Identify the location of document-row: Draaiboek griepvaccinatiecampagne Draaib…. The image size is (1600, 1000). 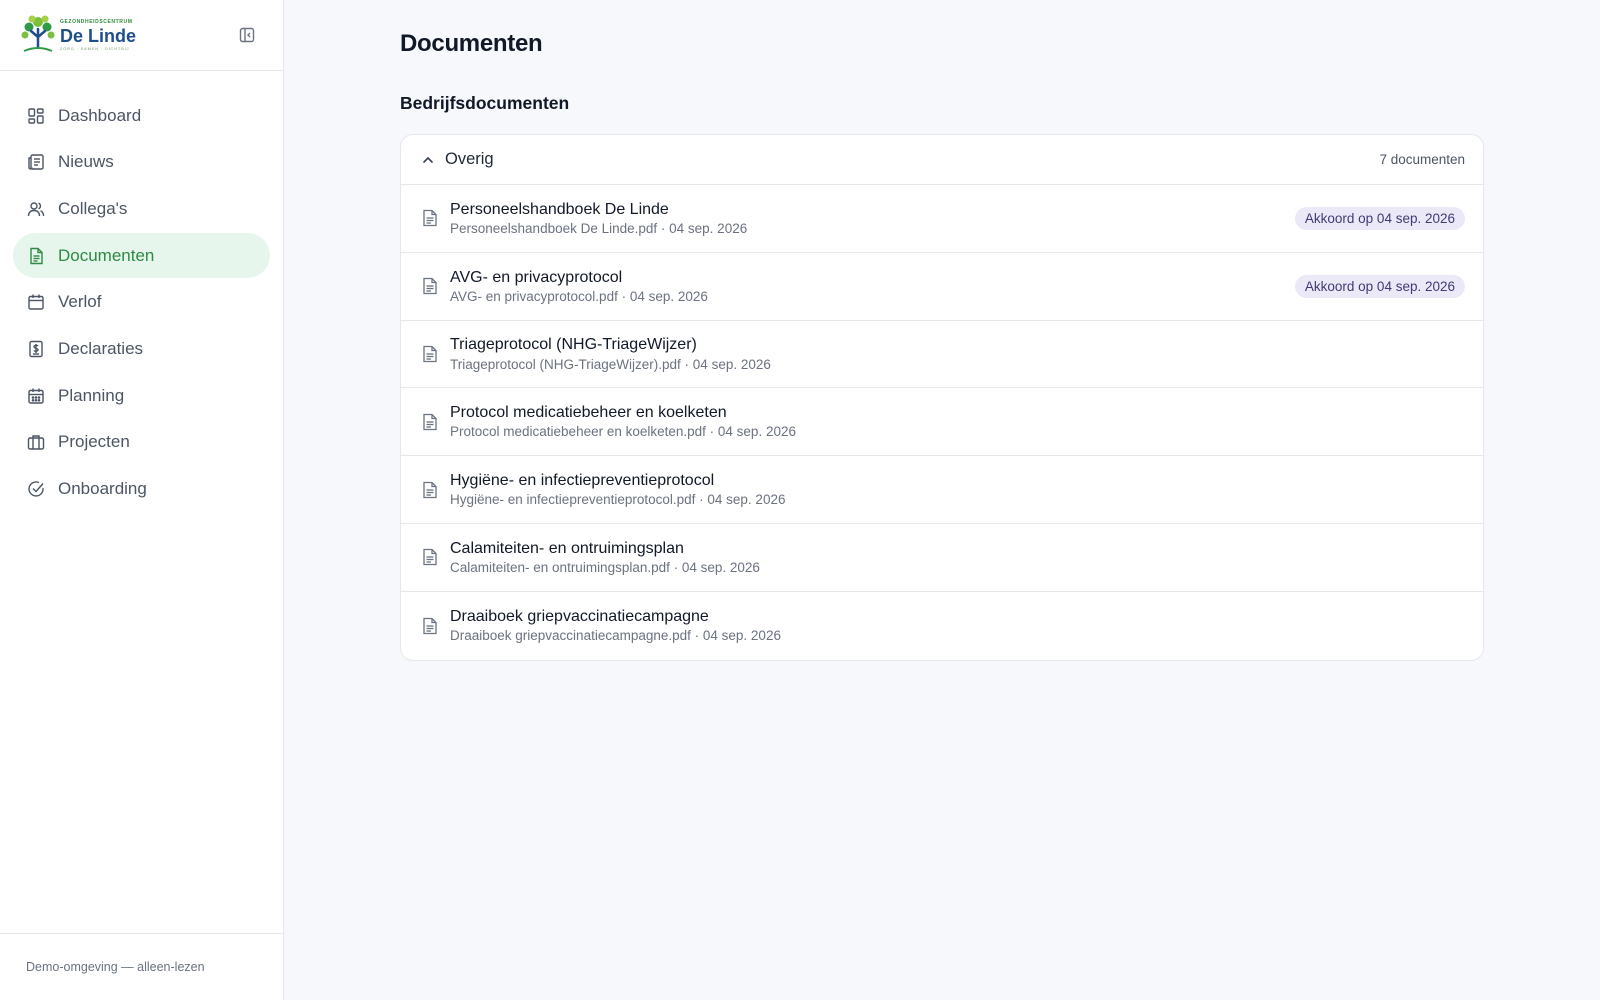
(942, 626).